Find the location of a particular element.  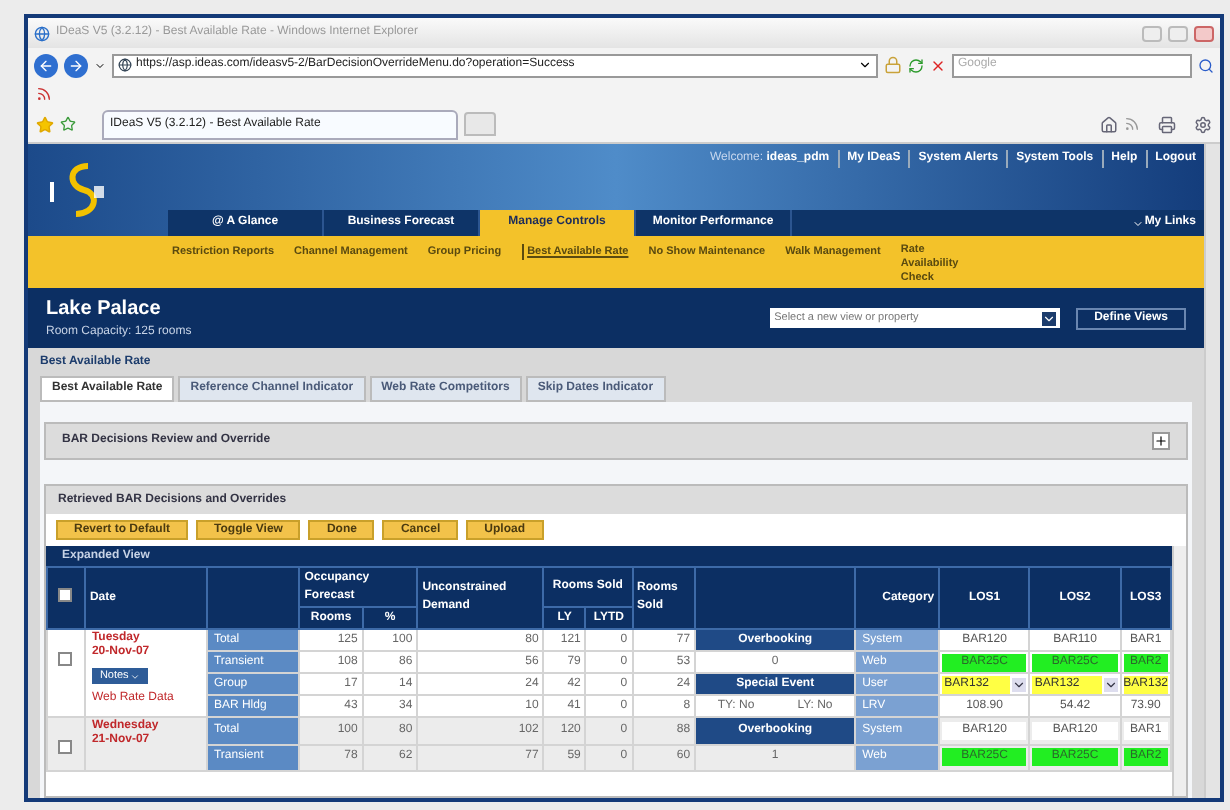

add-favorite-icon is located at coordinates (68, 124).